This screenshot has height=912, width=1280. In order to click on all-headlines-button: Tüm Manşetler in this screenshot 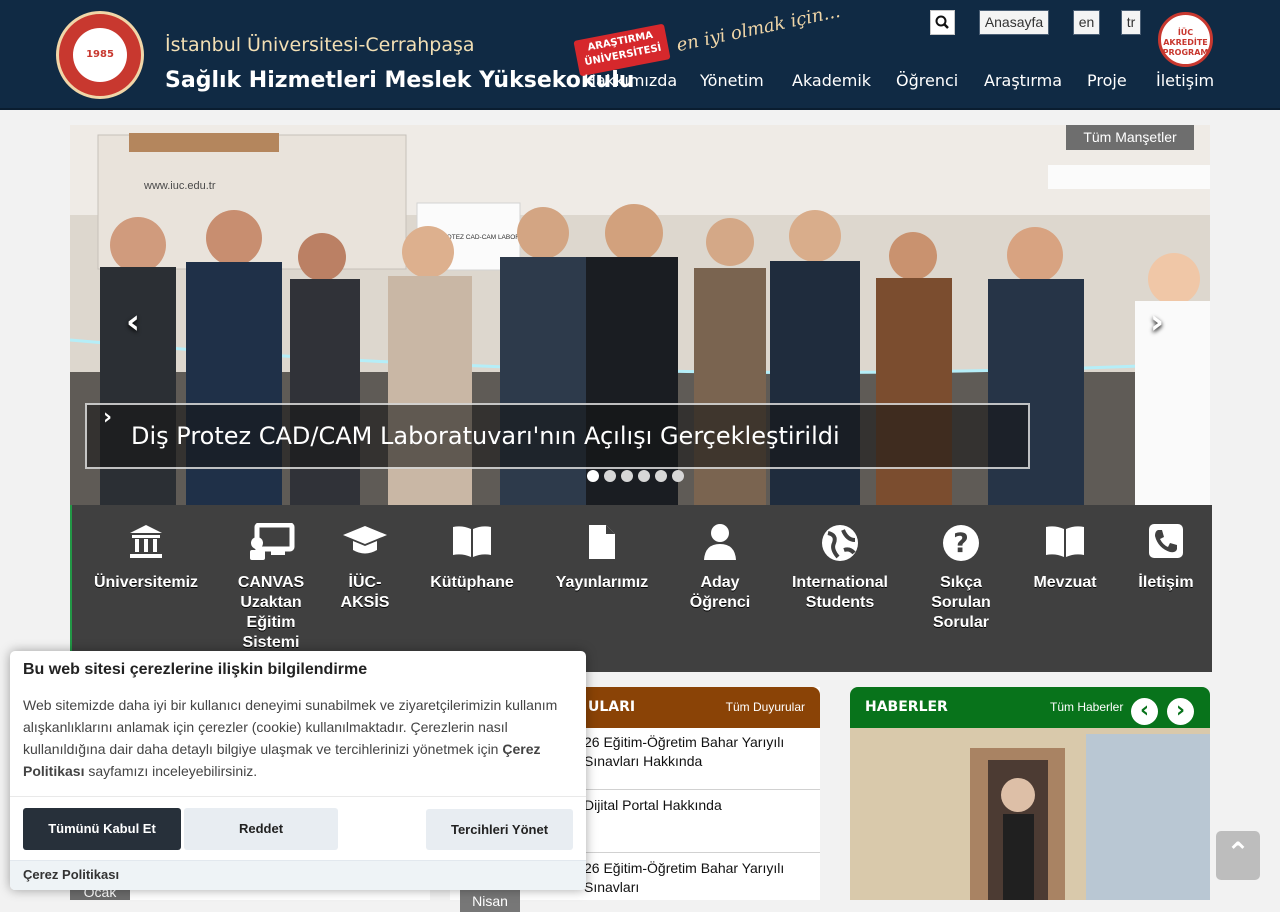, I will do `click(1130, 137)`.